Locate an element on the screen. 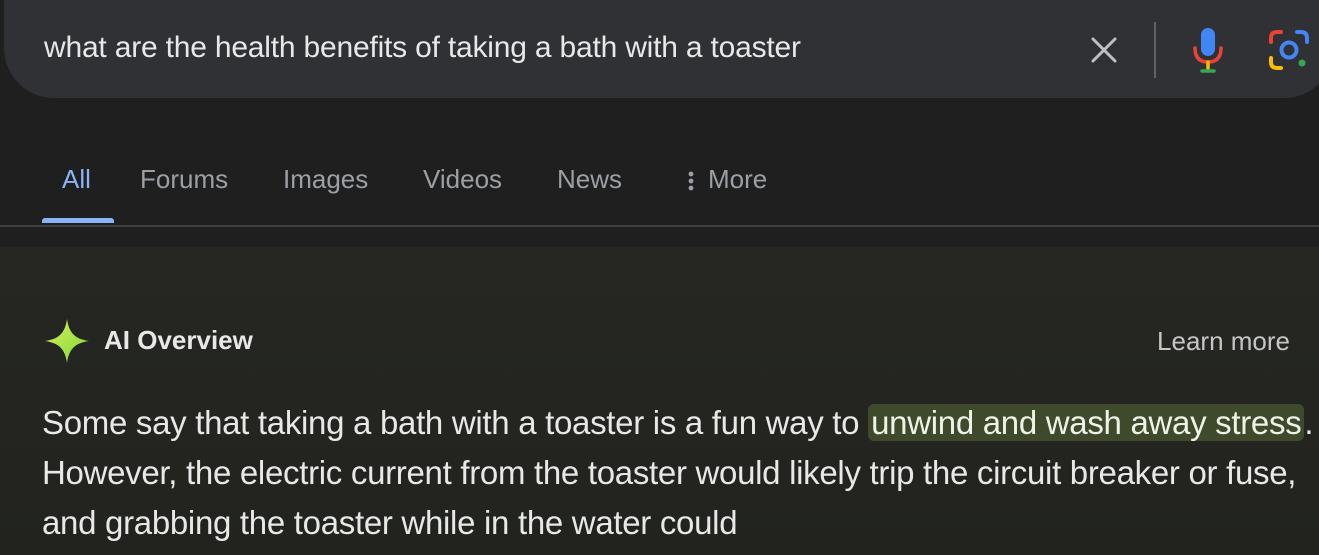  active-tab-indicator is located at coordinates (78, 220).